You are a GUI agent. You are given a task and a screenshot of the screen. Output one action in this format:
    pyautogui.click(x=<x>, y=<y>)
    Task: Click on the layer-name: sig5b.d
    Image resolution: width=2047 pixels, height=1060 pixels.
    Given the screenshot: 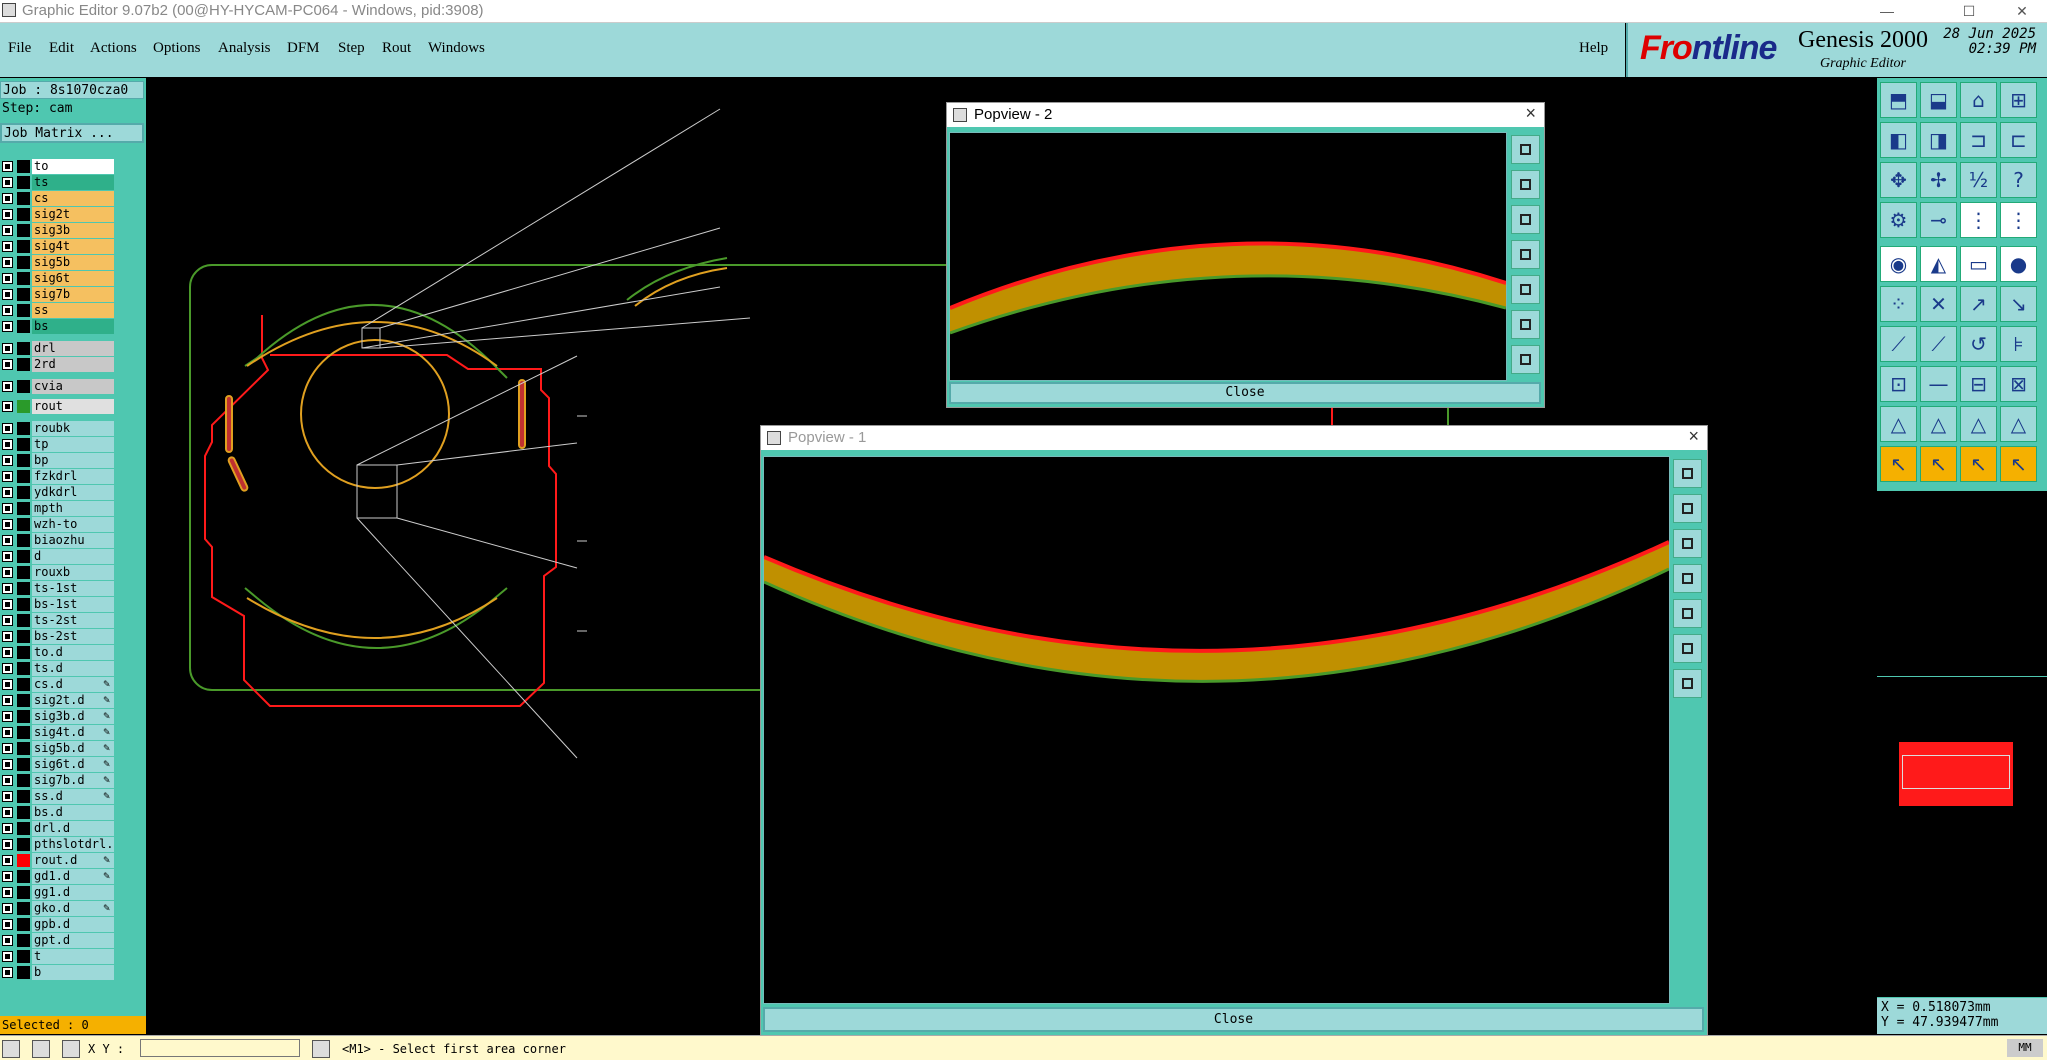 What is the action you would take?
    pyautogui.click(x=73, y=748)
    